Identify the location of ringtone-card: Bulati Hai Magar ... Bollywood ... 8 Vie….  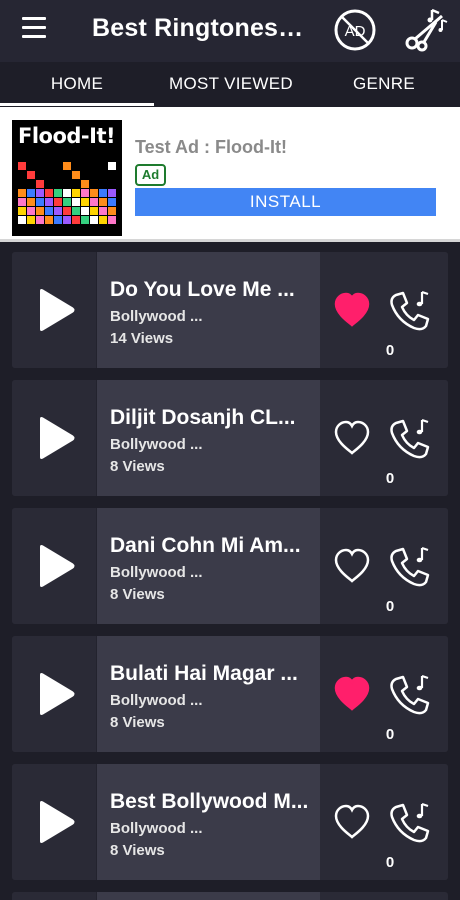
(230, 694).